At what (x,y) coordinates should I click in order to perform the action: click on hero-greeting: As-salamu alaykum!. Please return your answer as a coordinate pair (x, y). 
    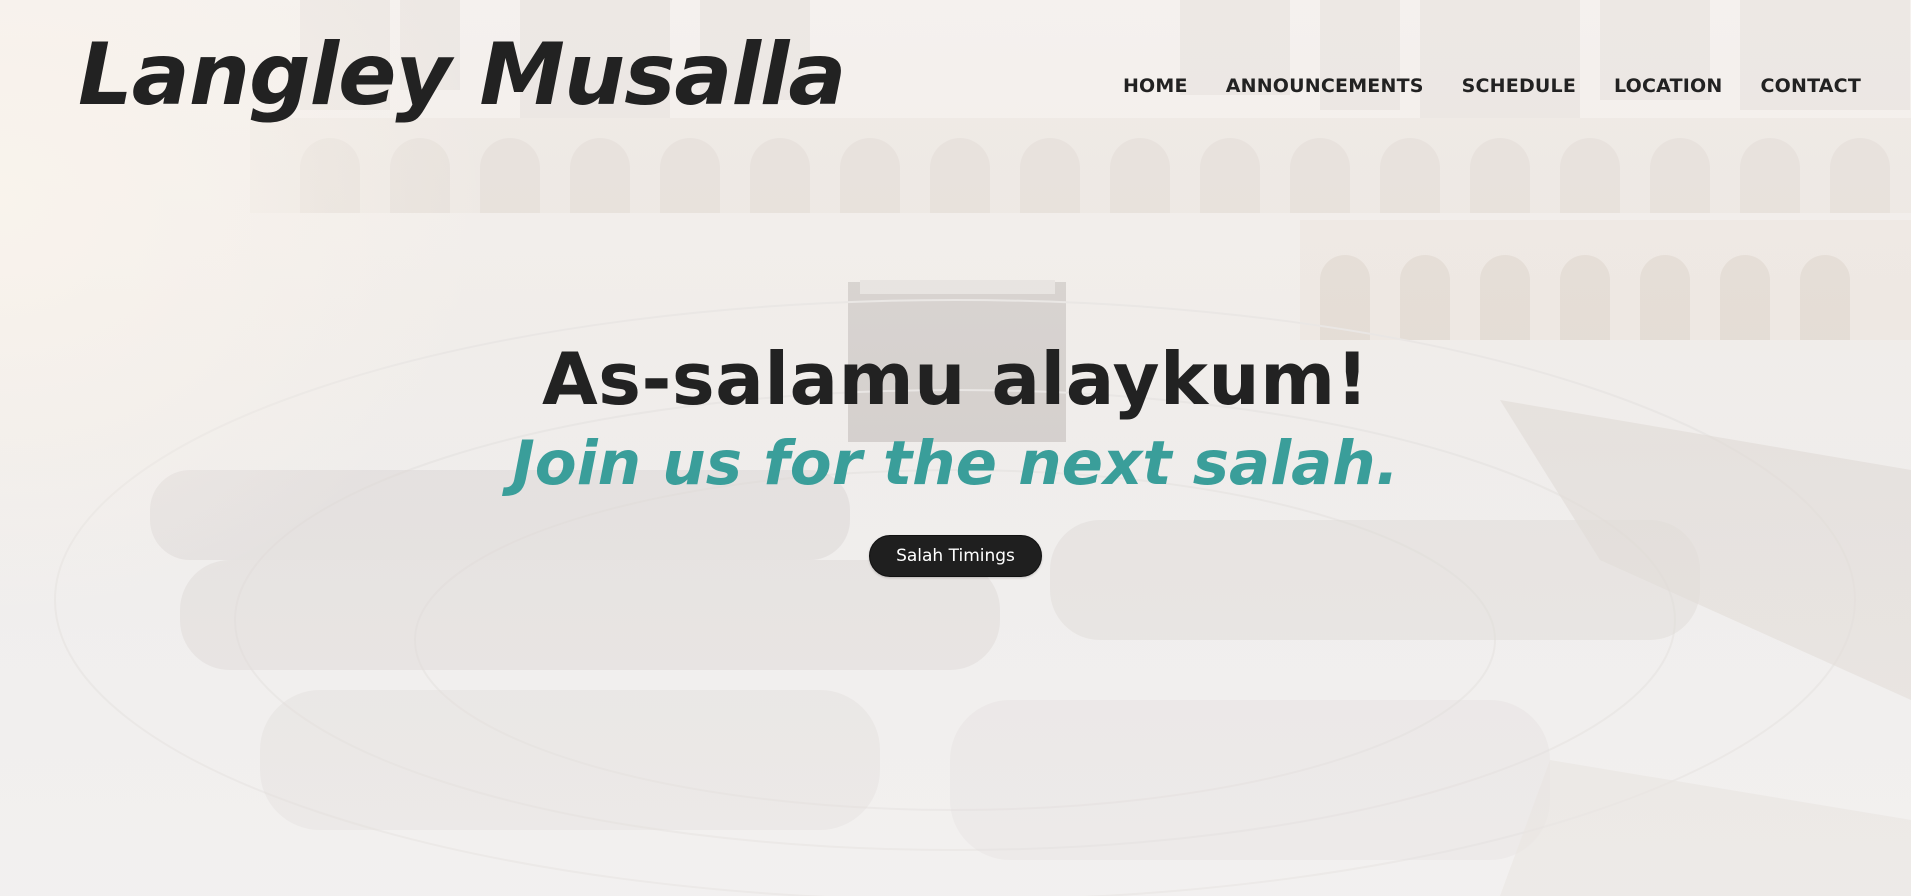
    Looking at the image, I should click on (955, 379).